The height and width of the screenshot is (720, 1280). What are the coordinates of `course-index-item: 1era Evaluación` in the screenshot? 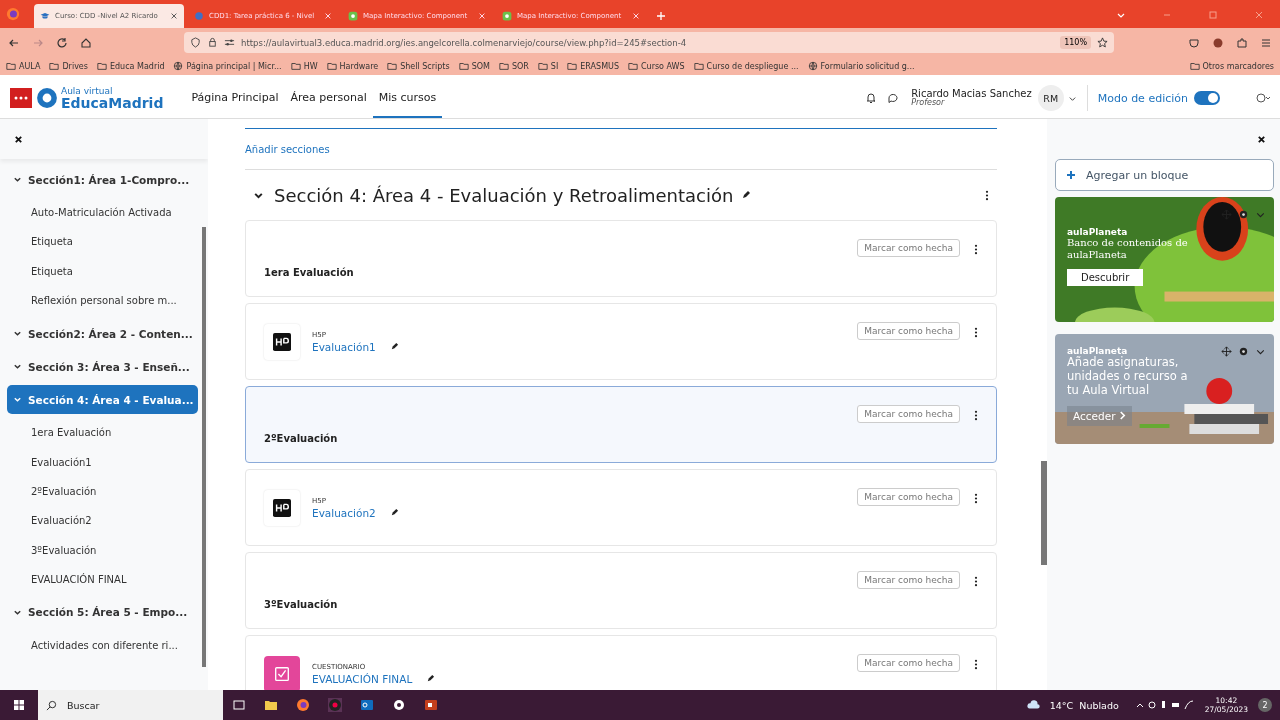 It's located at (102, 433).